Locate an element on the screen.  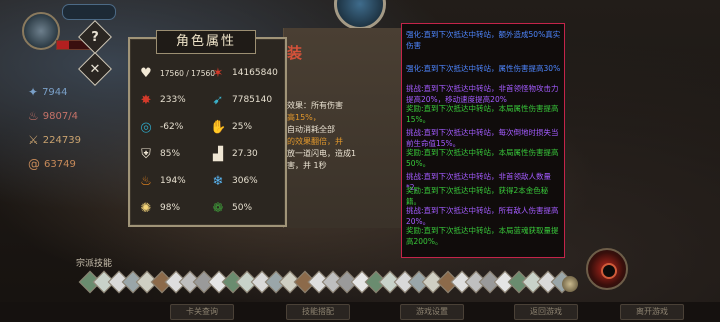
tooltip-entry: 奖励:直到下次抵达中转站，获得2本金色秘籍。 is located at coordinates (484, 196).